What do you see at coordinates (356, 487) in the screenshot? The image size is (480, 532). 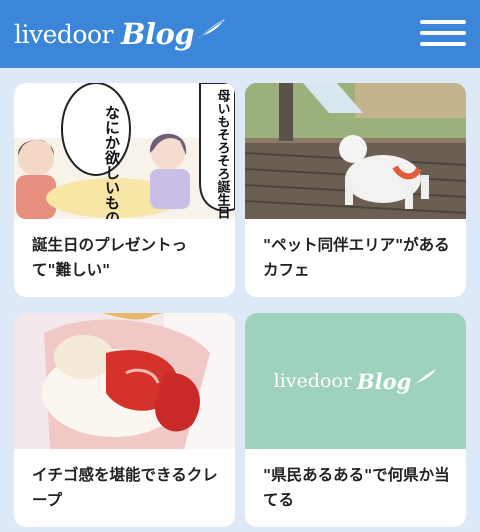 I see `card-title: "県民あるある"で何県か当てる` at bounding box center [356, 487].